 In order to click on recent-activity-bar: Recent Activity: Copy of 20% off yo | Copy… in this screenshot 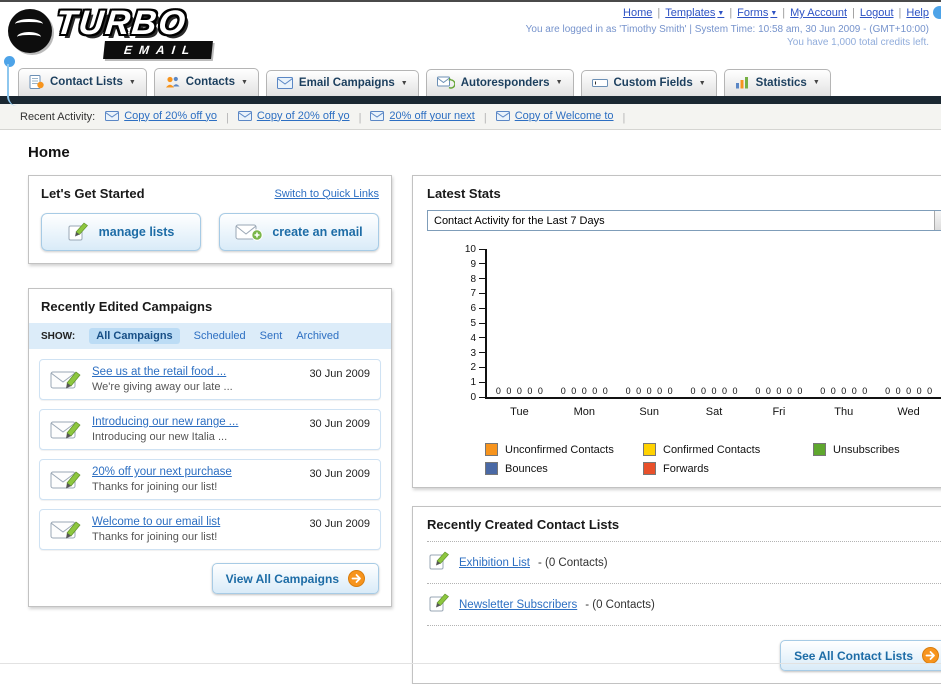, I will do `click(470, 117)`.